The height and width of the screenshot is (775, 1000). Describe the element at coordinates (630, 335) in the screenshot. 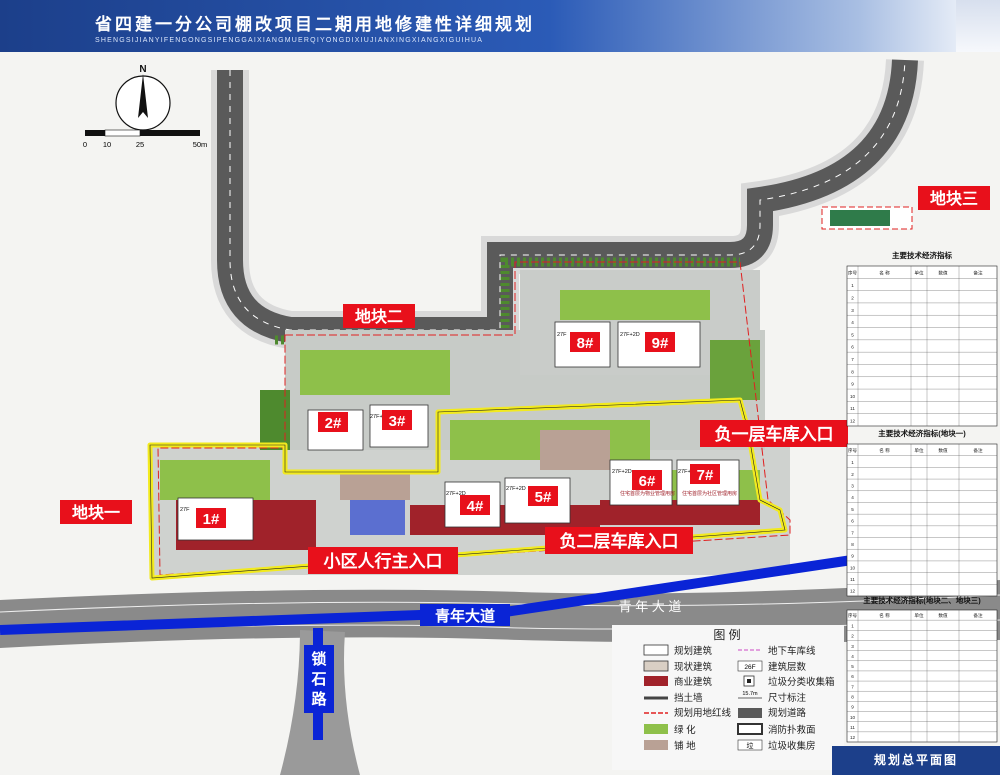

I see `building-9-floors: 27F+2D` at that location.